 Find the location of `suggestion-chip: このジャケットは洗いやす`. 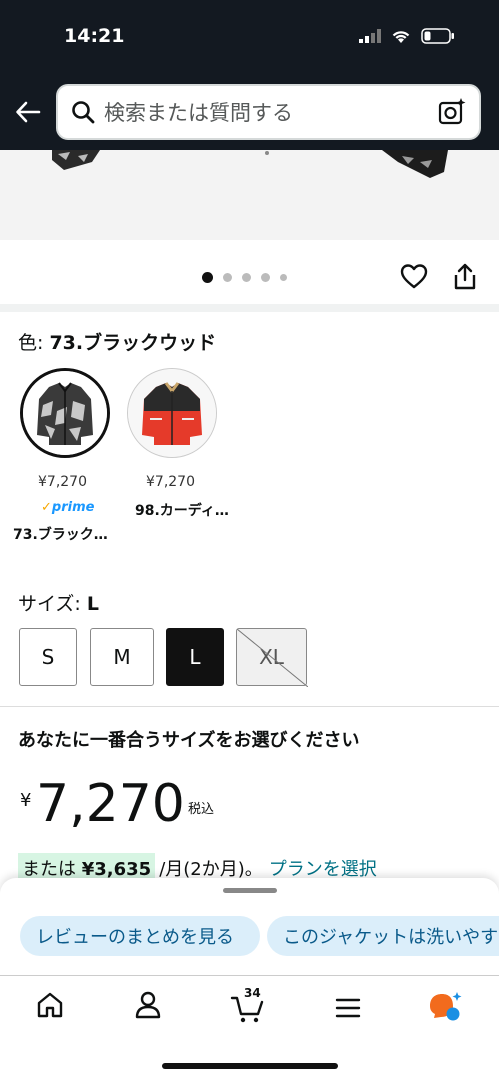

suggestion-chip: このジャケットは洗いやす is located at coordinates (383, 936).